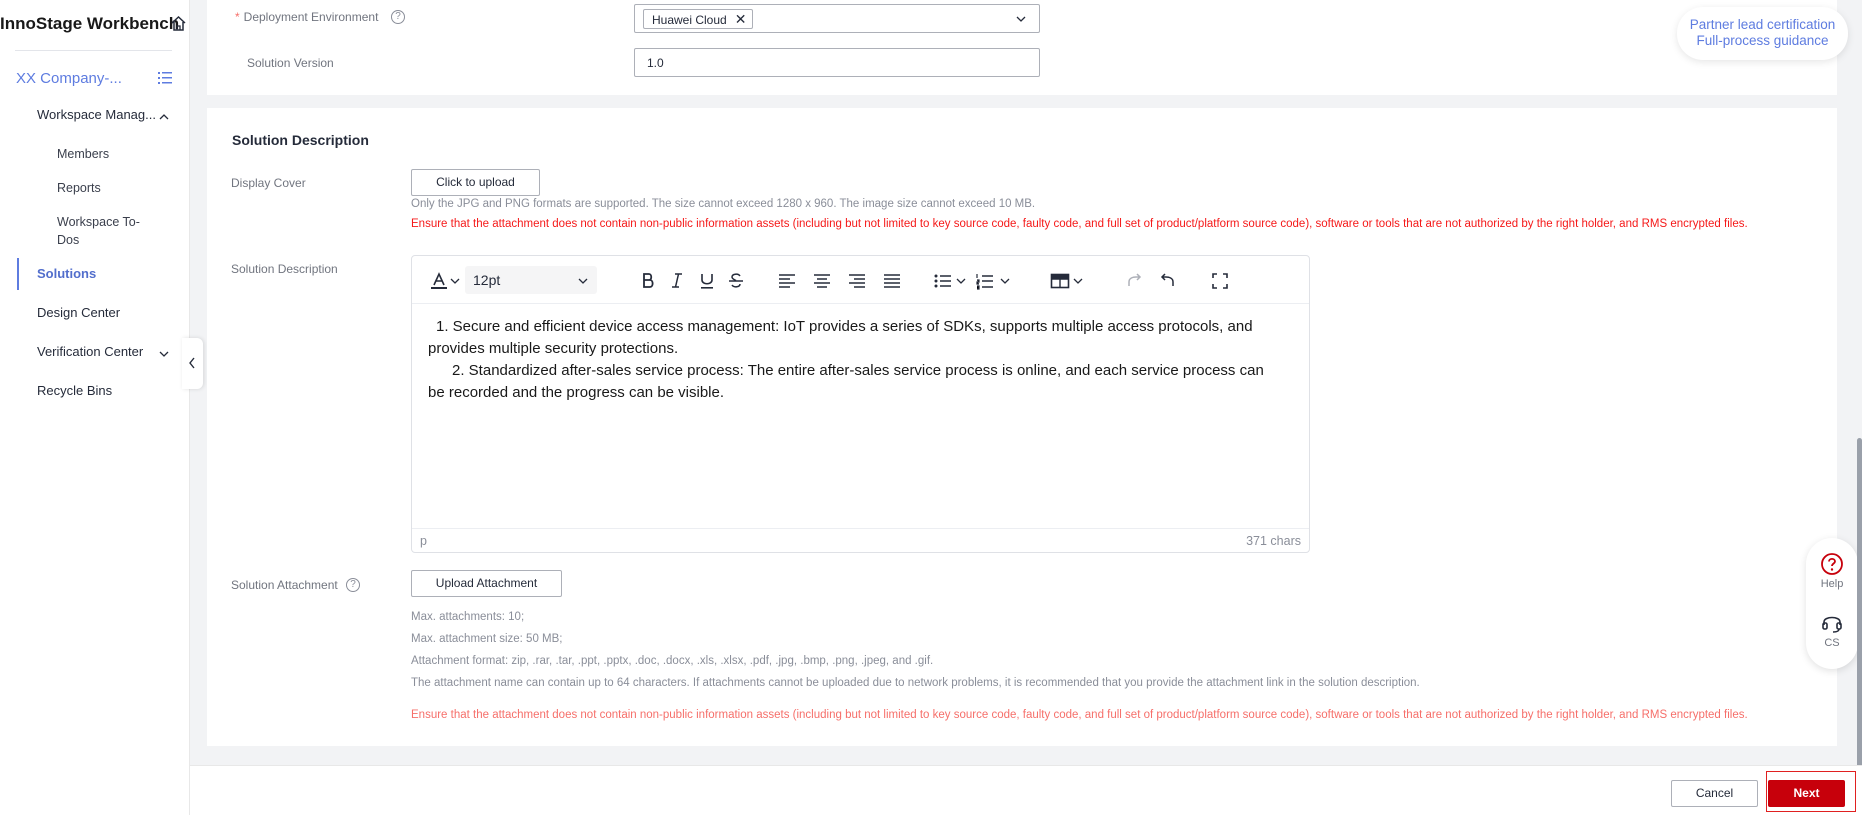 The width and height of the screenshot is (1862, 815). I want to click on underline-icon, so click(707, 281).